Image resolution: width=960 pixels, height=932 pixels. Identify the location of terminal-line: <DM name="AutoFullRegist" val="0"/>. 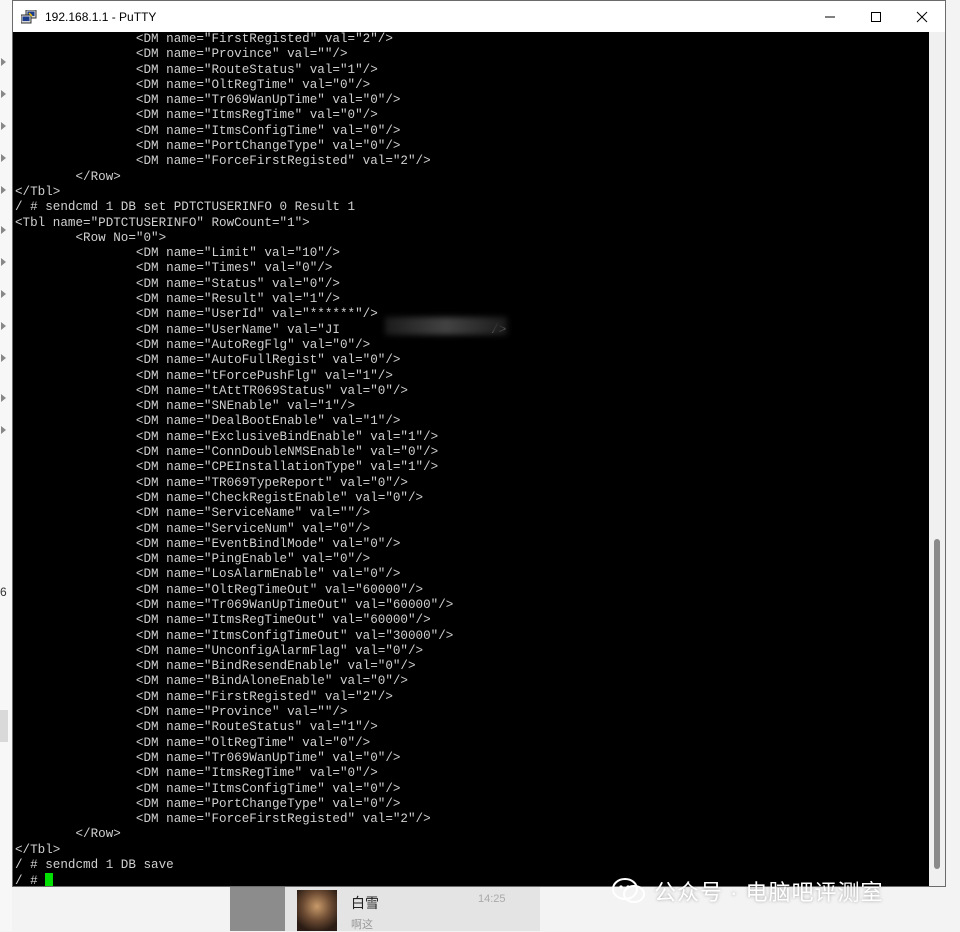
(268, 360).